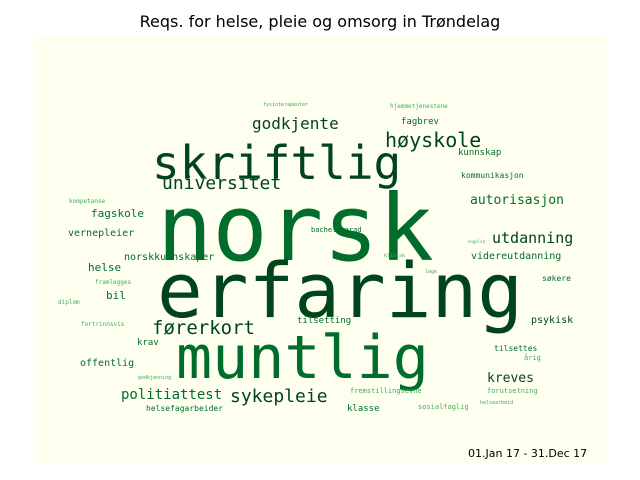  Describe the element at coordinates (116, 295) in the screenshot. I see `word-bil: bil` at that location.